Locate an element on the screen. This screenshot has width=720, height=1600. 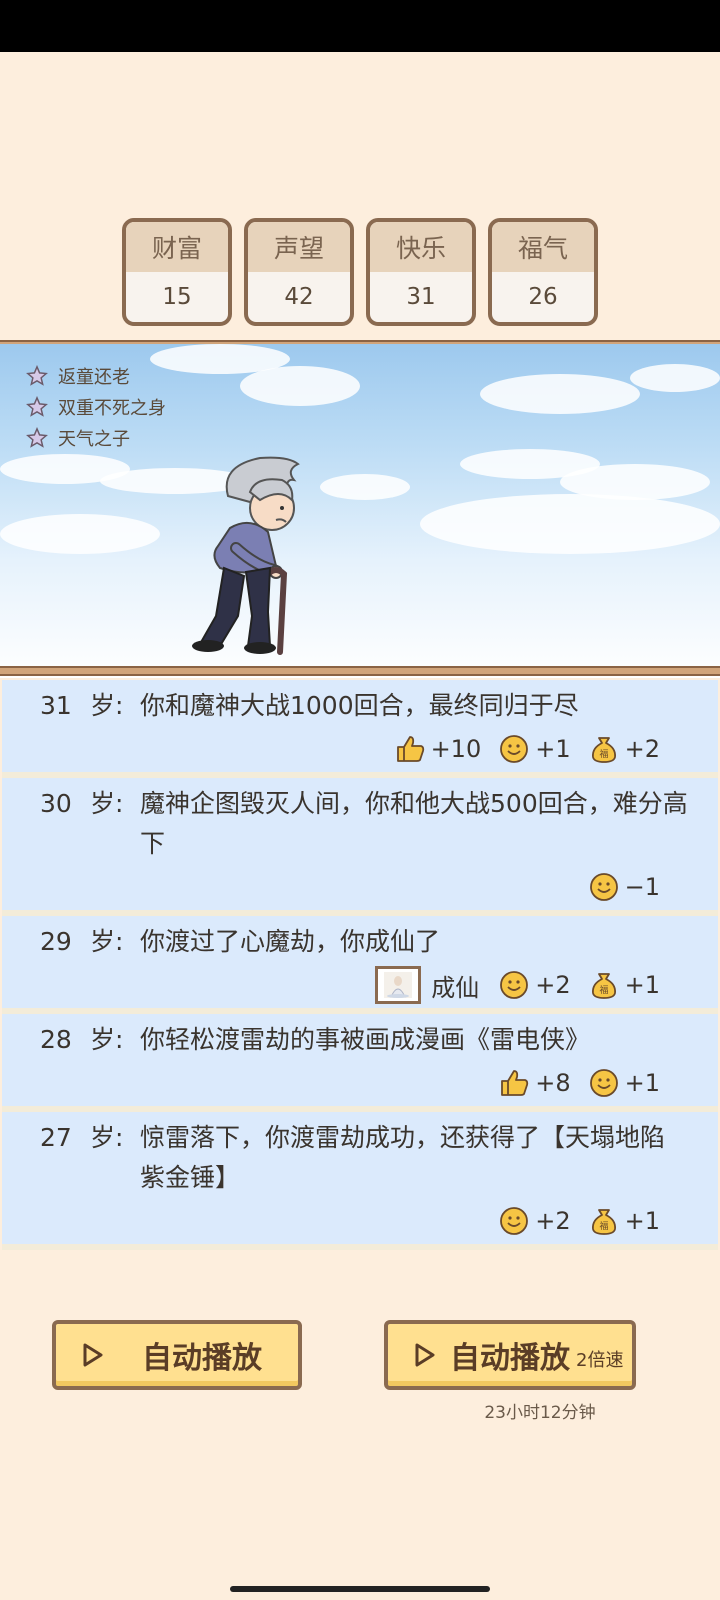
trait-item: 返童还老 is located at coordinates (96, 375).